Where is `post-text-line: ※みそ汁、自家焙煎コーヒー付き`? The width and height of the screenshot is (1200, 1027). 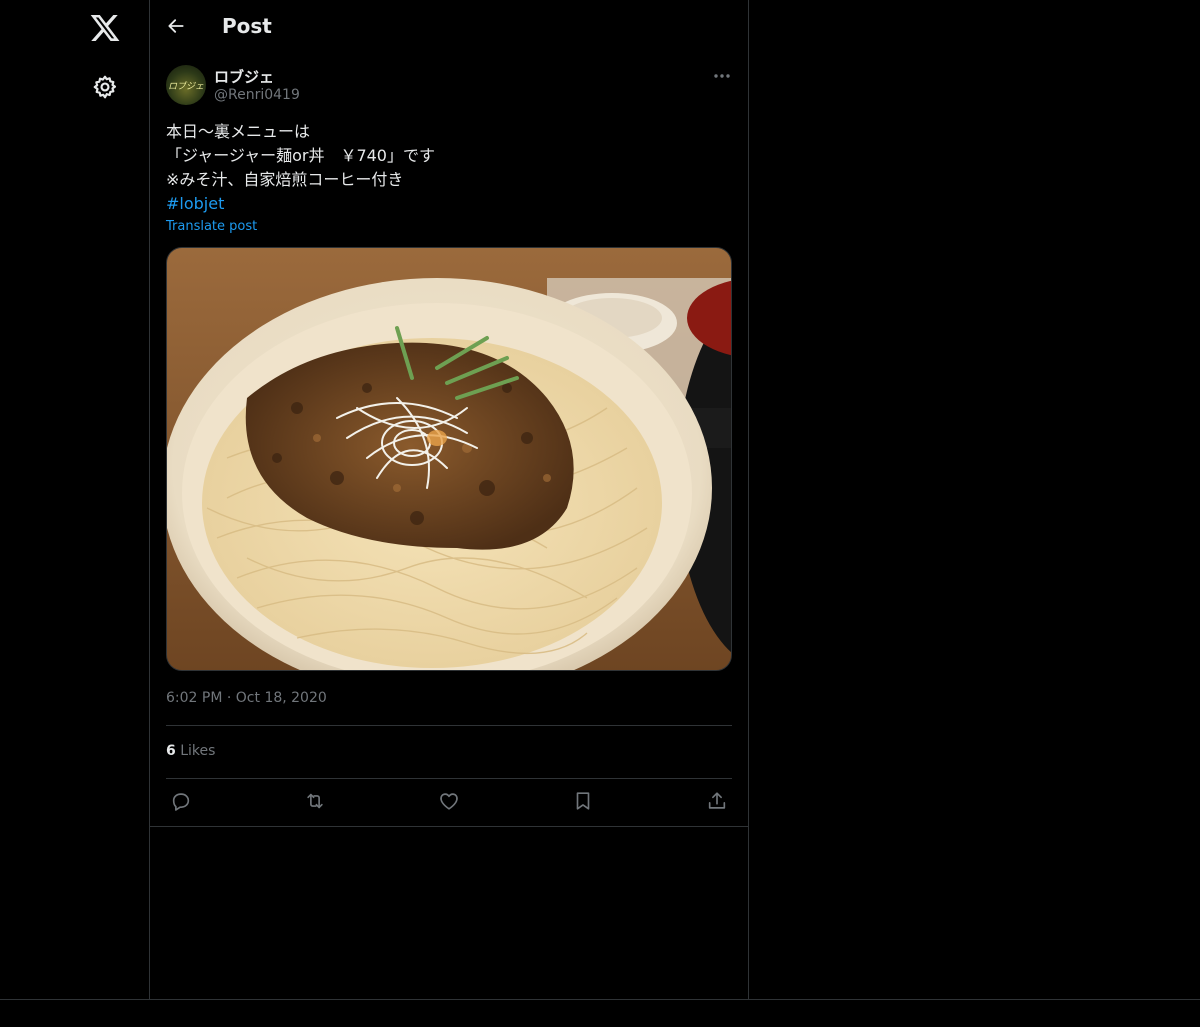
post-text-line: ※みそ汁、自家焙煎コーヒー付き is located at coordinates (285, 179).